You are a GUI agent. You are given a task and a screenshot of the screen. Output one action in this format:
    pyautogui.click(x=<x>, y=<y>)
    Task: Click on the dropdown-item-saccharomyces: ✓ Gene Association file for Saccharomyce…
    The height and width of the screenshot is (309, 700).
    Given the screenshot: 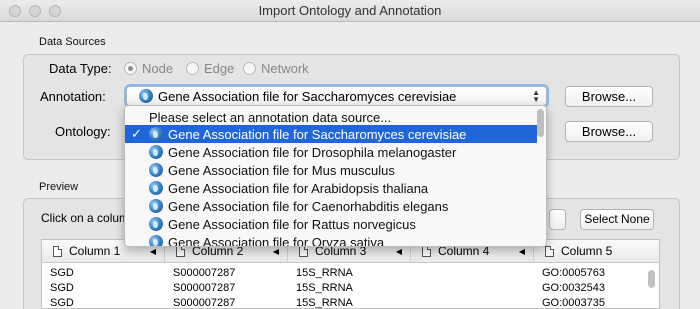 What is the action you would take?
    pyautogui.click(x=331, y=134)
    